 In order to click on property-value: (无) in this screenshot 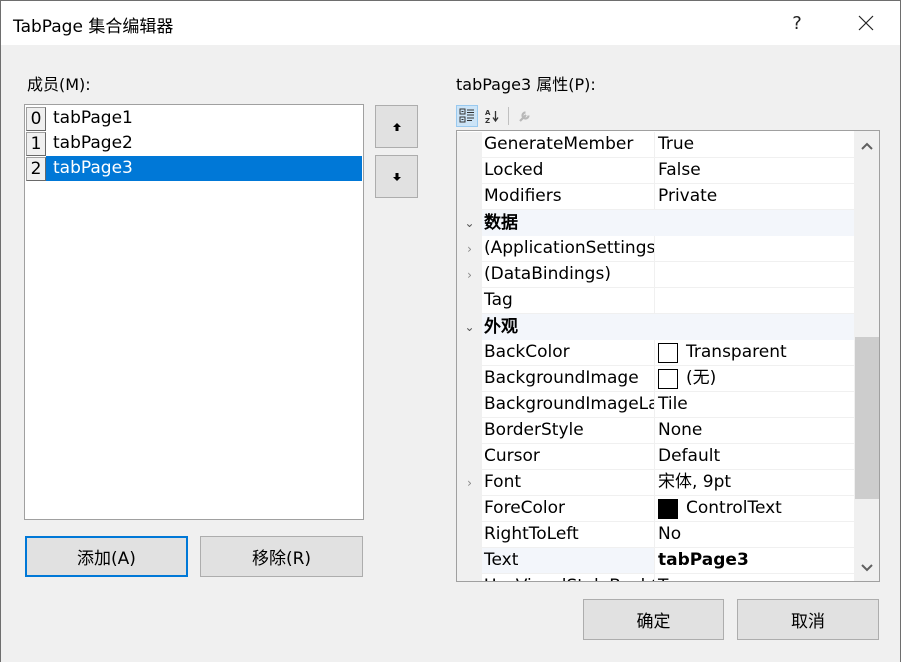, I will do `click(701, 378)`.